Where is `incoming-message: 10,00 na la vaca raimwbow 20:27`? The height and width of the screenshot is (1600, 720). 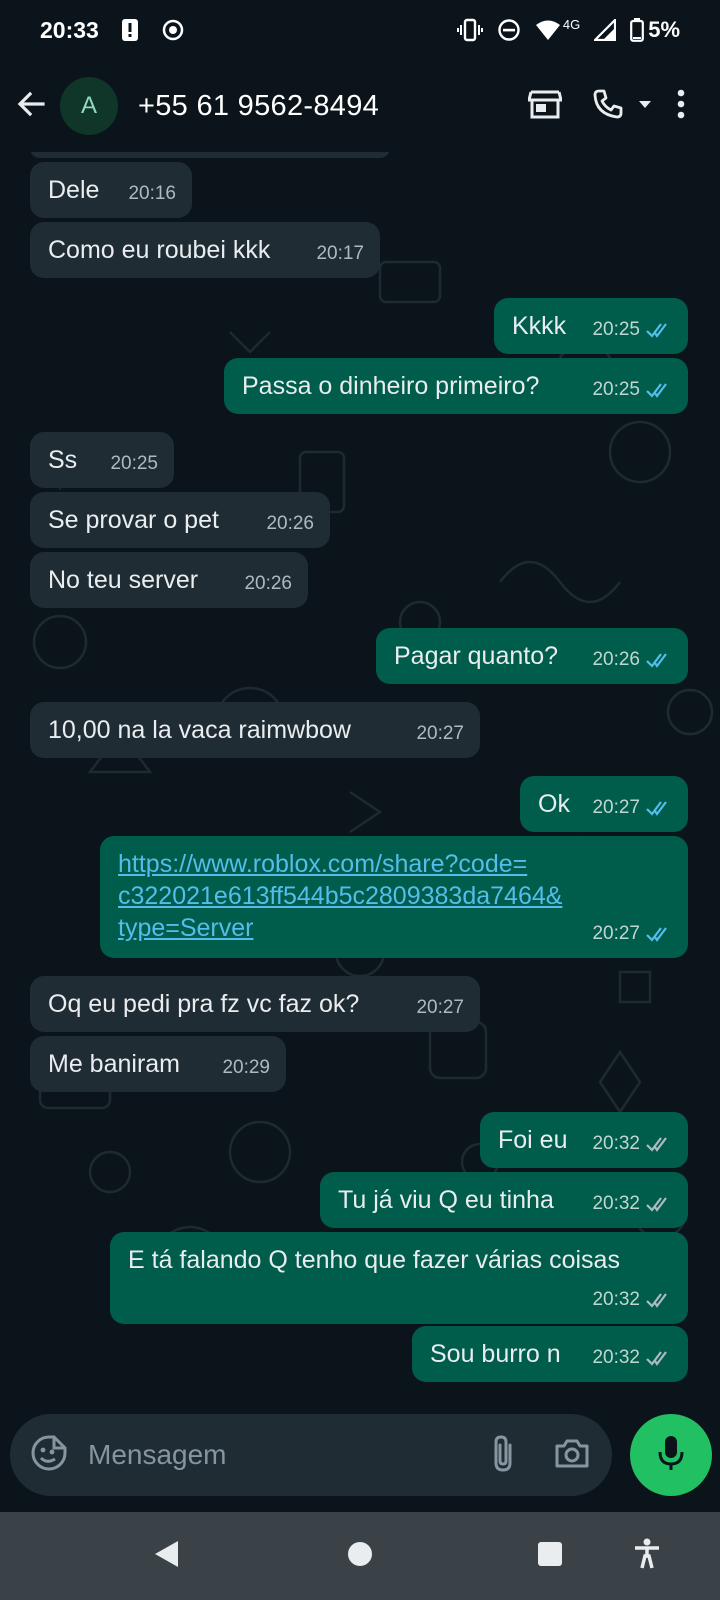 incoming-message: 10,00 na la vaca raimwbow 20:27 is located at coordinates (255, 730).